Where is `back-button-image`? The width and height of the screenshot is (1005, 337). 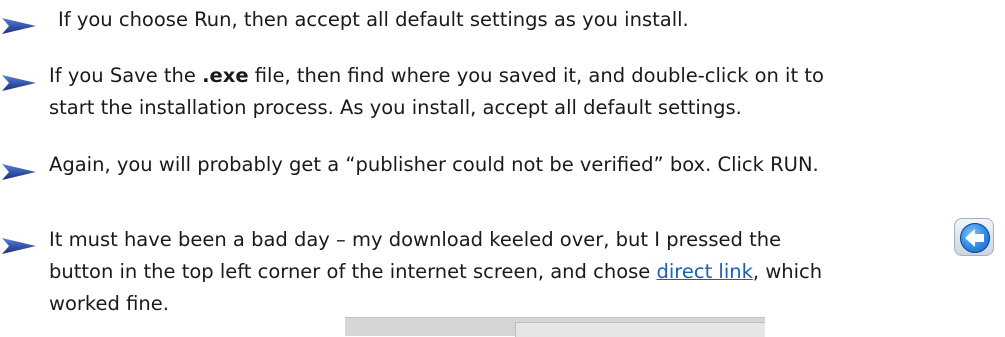
back-button-image is located at coordinates (974, 237).